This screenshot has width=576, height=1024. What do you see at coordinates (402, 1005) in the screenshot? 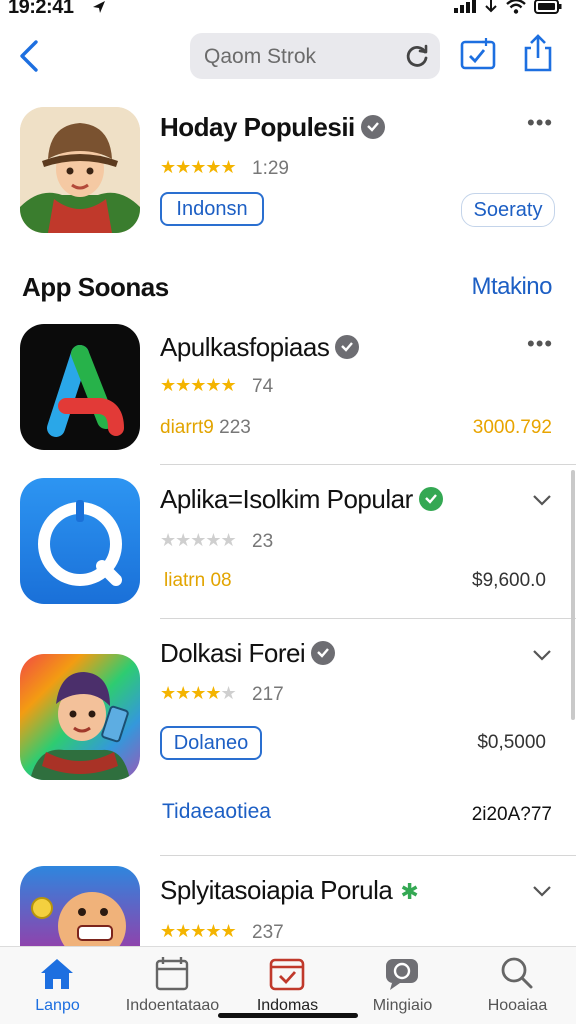
I see `tab-label: Mingiaio` at bounding box center [402, 1005].